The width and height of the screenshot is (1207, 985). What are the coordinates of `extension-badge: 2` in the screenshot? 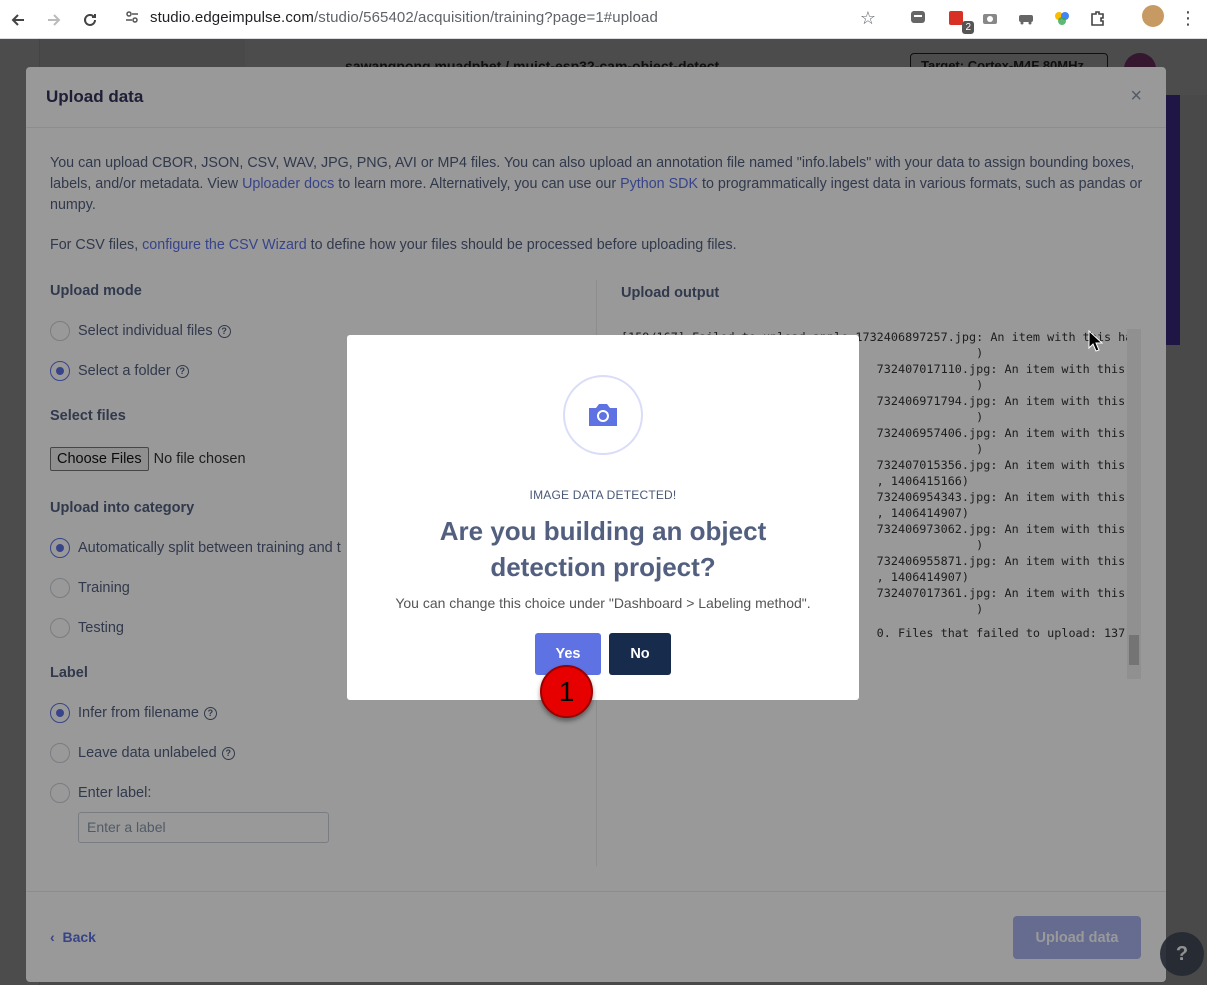 It's located at (968, 27).